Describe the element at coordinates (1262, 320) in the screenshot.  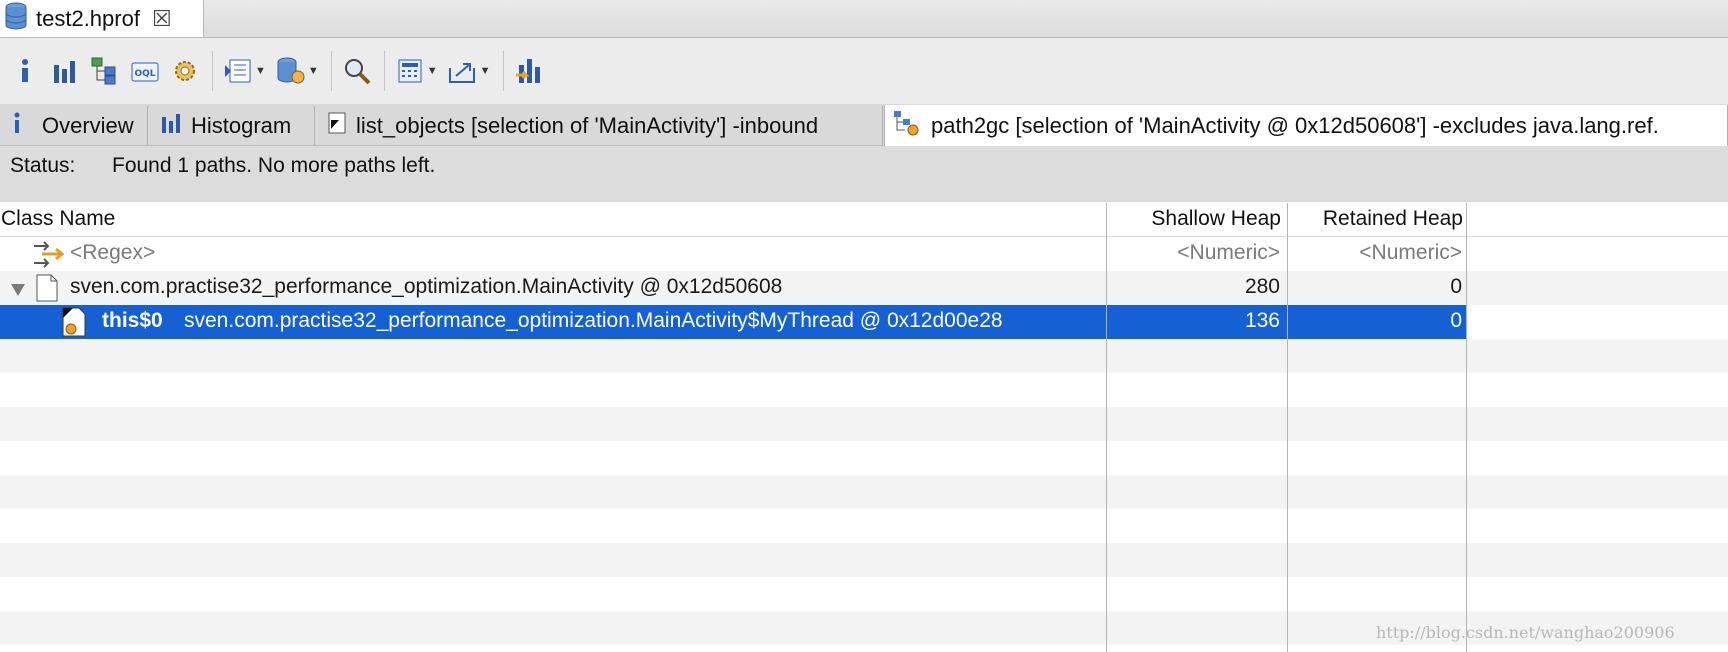
I see `shallow-heap-cell: 136` at that location.